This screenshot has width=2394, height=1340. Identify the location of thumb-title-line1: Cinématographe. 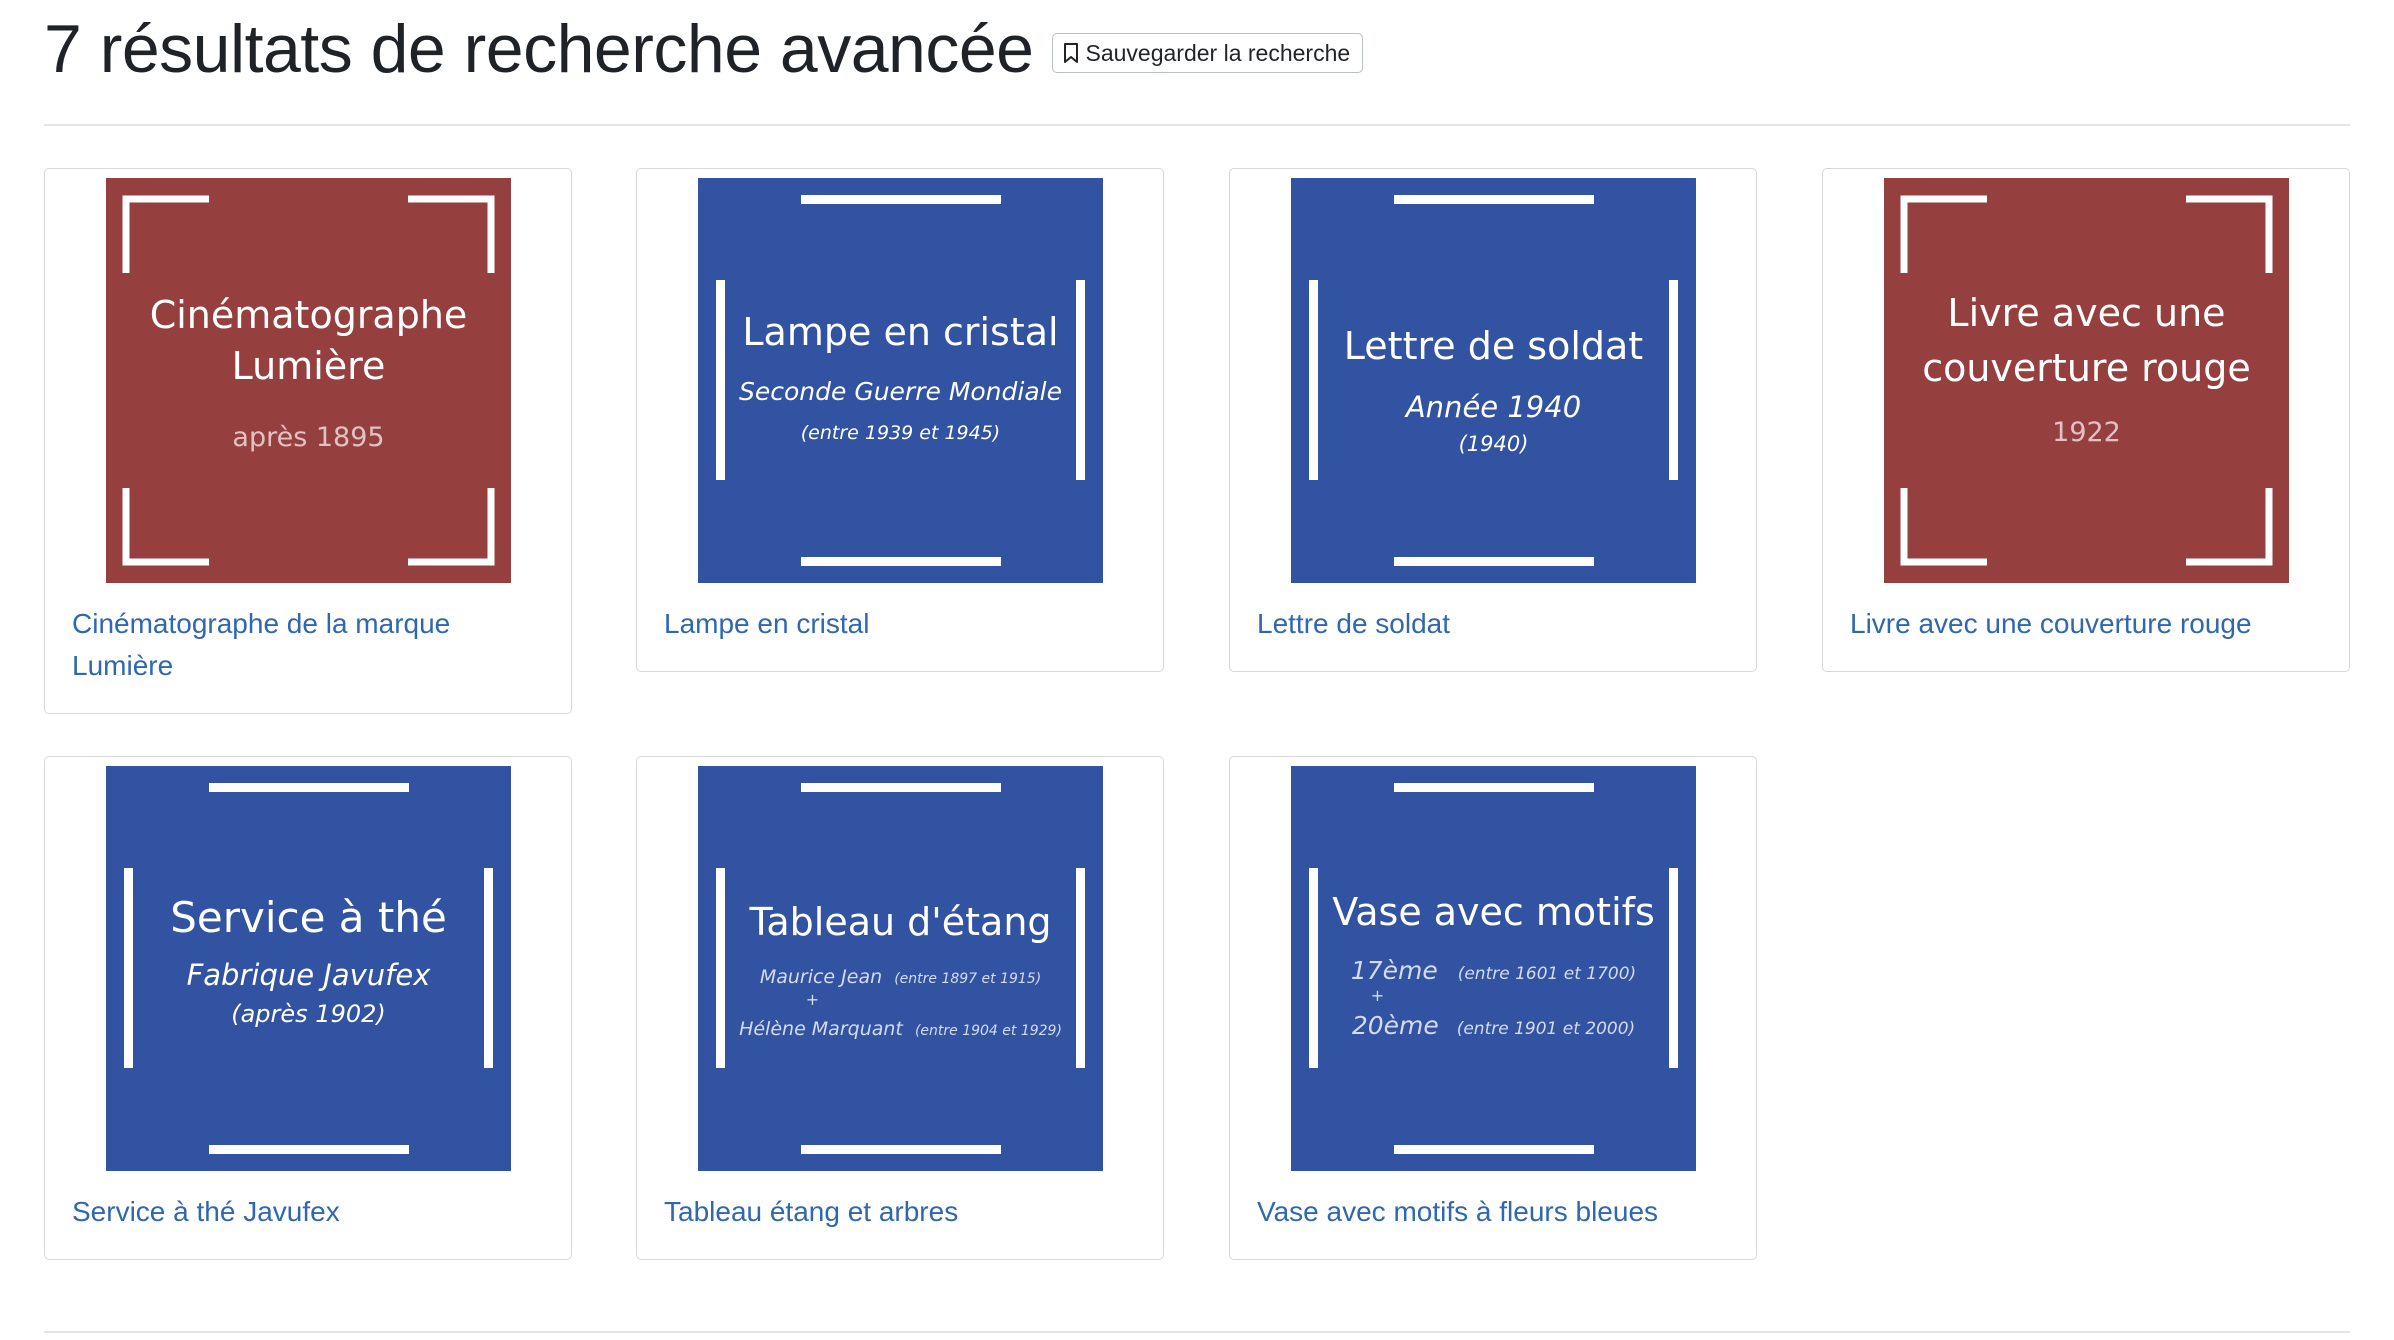
(308, 315).